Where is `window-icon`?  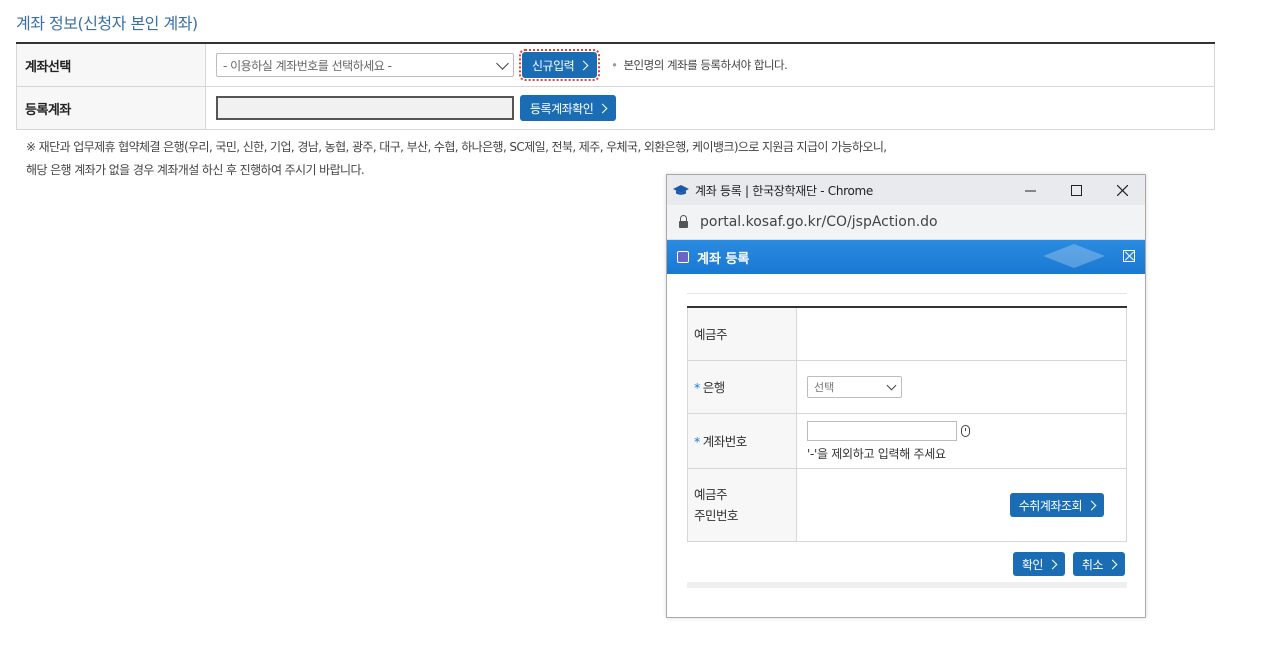
window-icon is located at coordinates (683, 257).